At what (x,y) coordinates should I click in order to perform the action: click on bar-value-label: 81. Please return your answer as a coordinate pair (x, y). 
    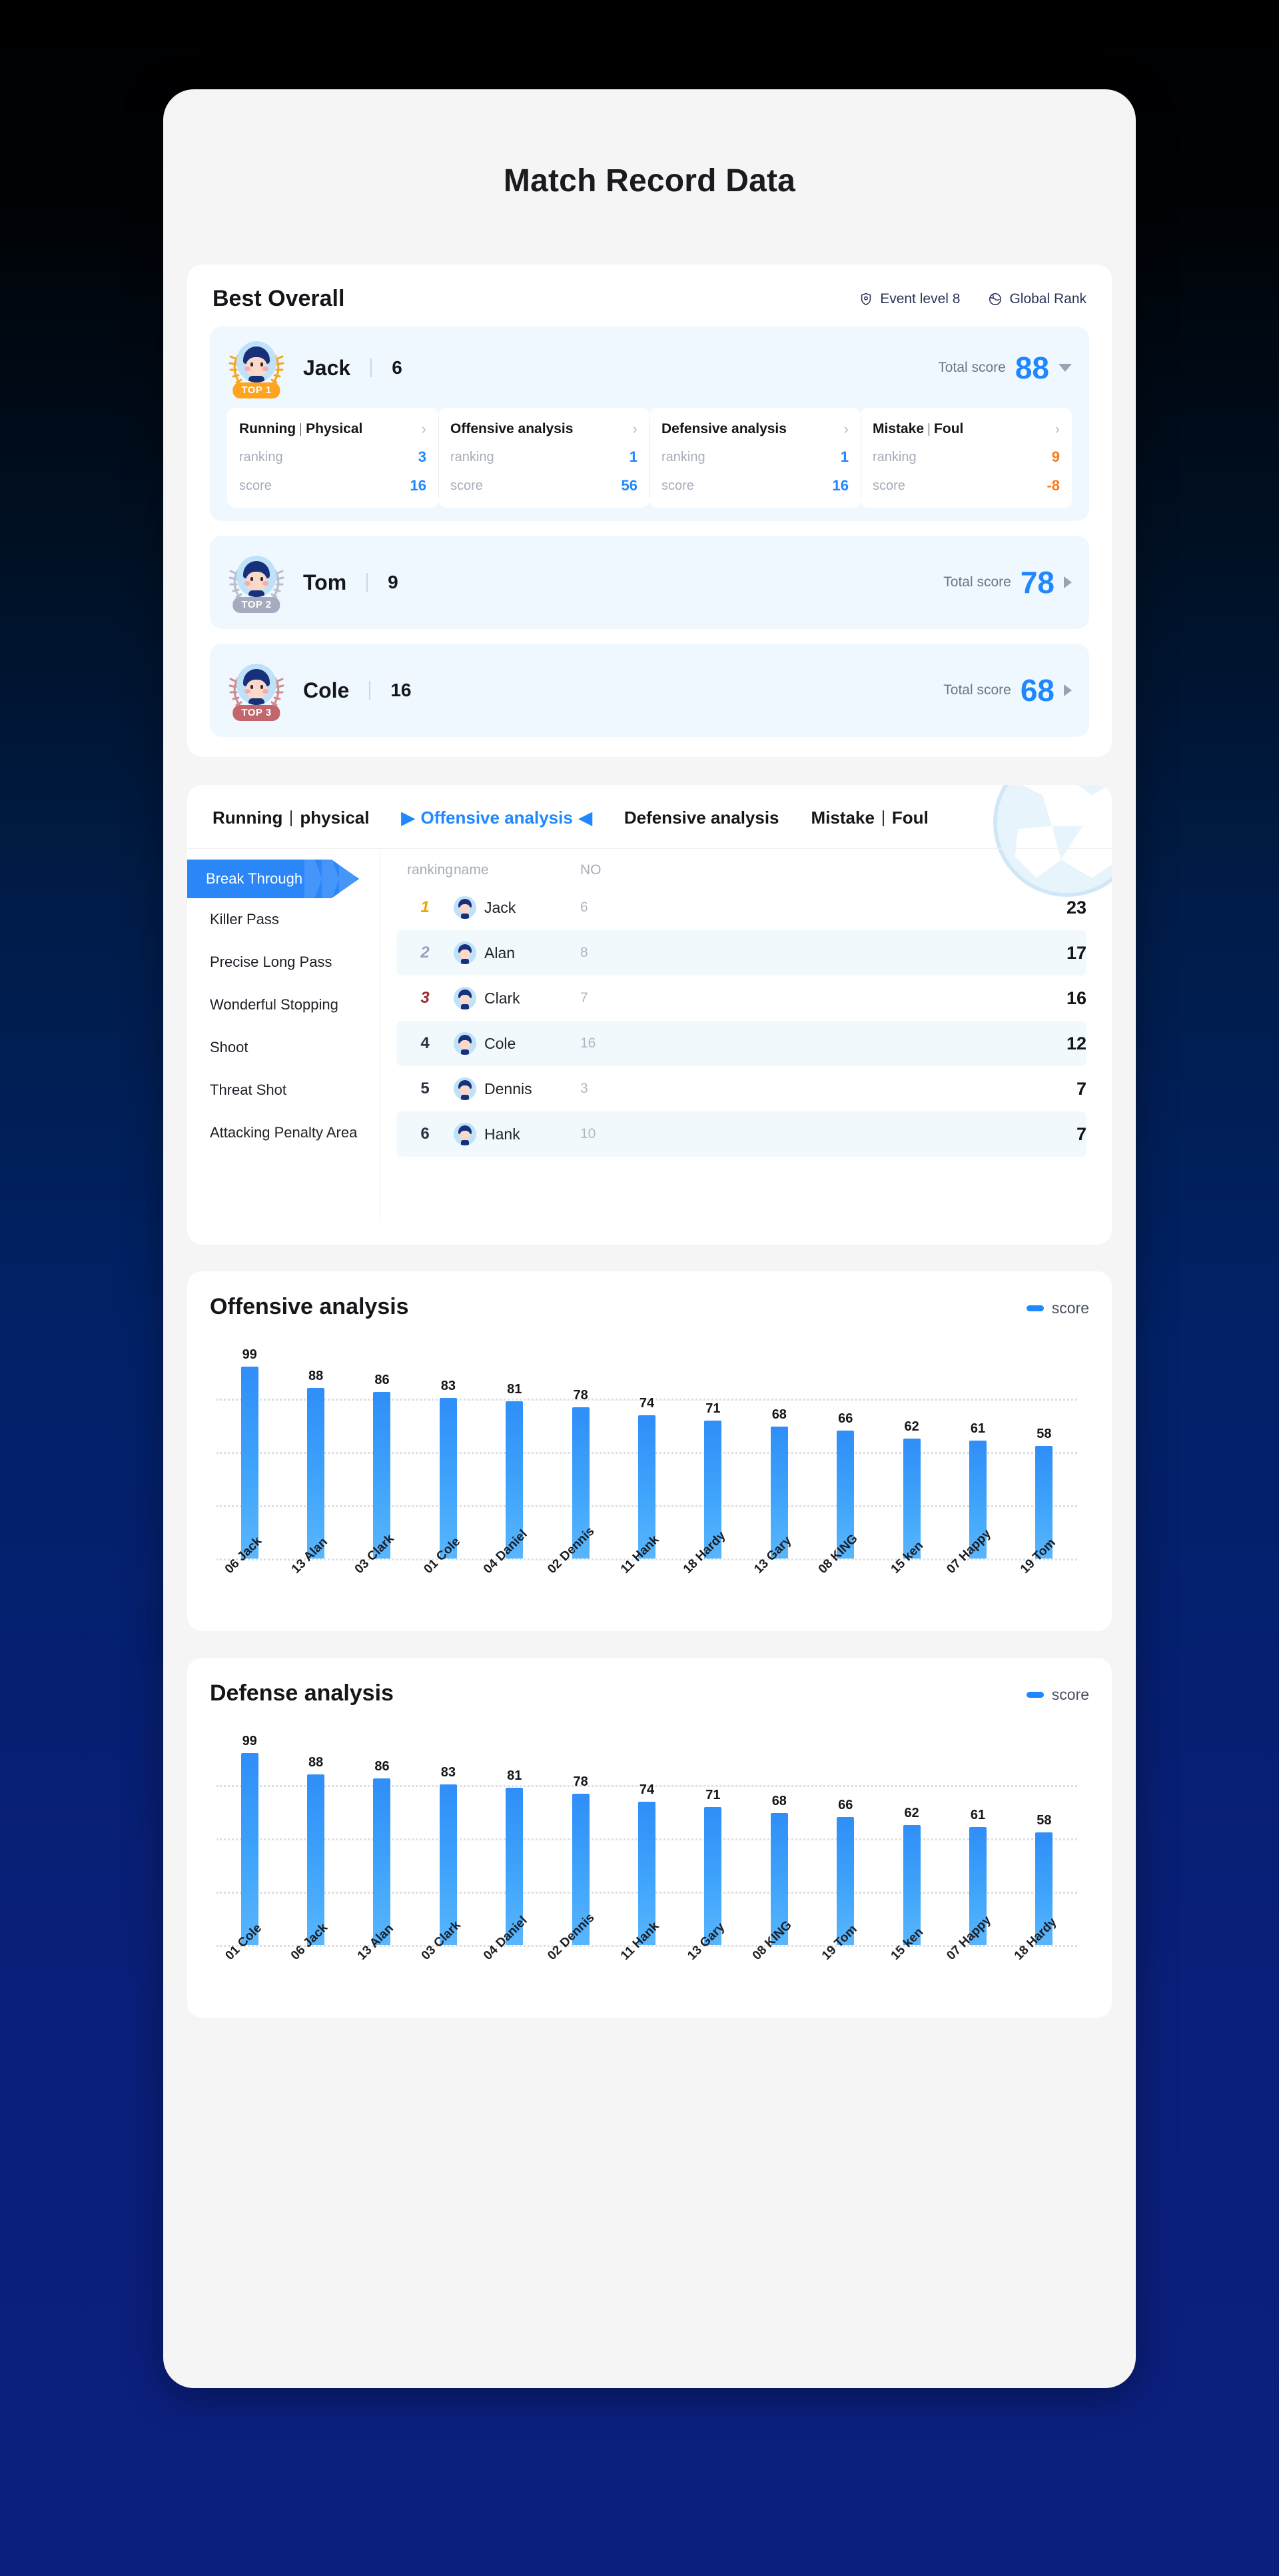
    Looking at the image, I should click on (514, 1389).